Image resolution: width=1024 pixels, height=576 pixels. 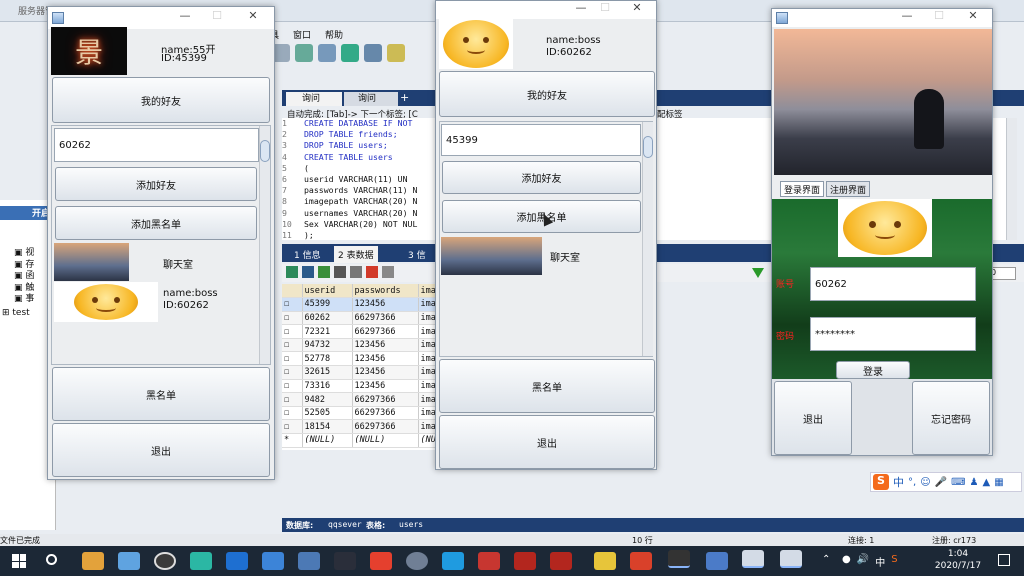 What do you see at coordinates (925, 482) in the screenshot?
I see `emoji-icon: ☺` at bounding box center [925, 482].